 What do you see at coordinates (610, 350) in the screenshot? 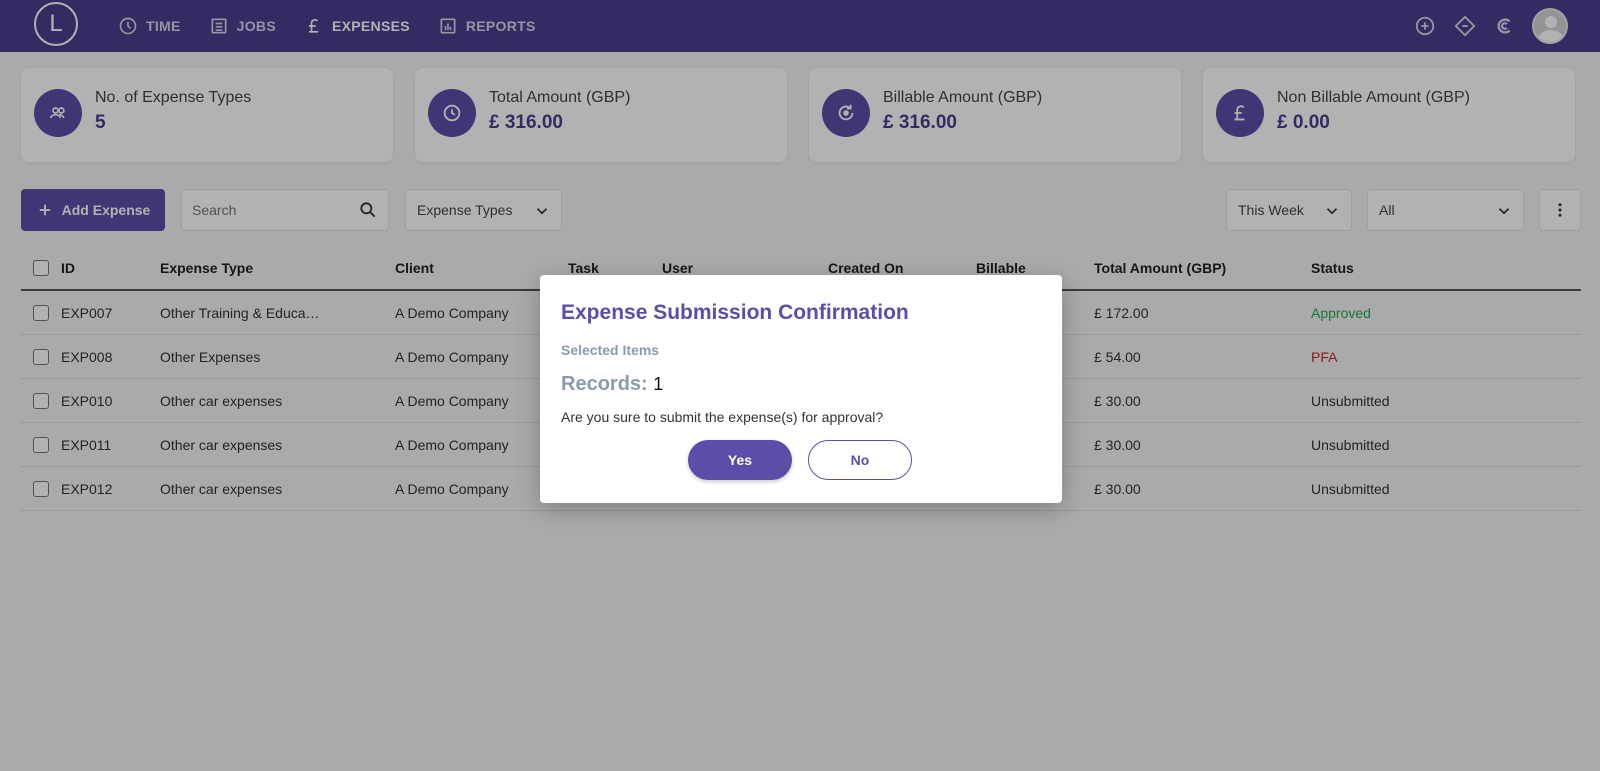
I see `selected-items-label: Selected Items` at bounding box center [610, 350].